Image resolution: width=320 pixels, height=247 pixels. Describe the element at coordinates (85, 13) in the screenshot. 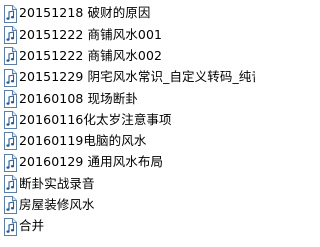

I see `file-name: 20151218 破财的原因` at that location.